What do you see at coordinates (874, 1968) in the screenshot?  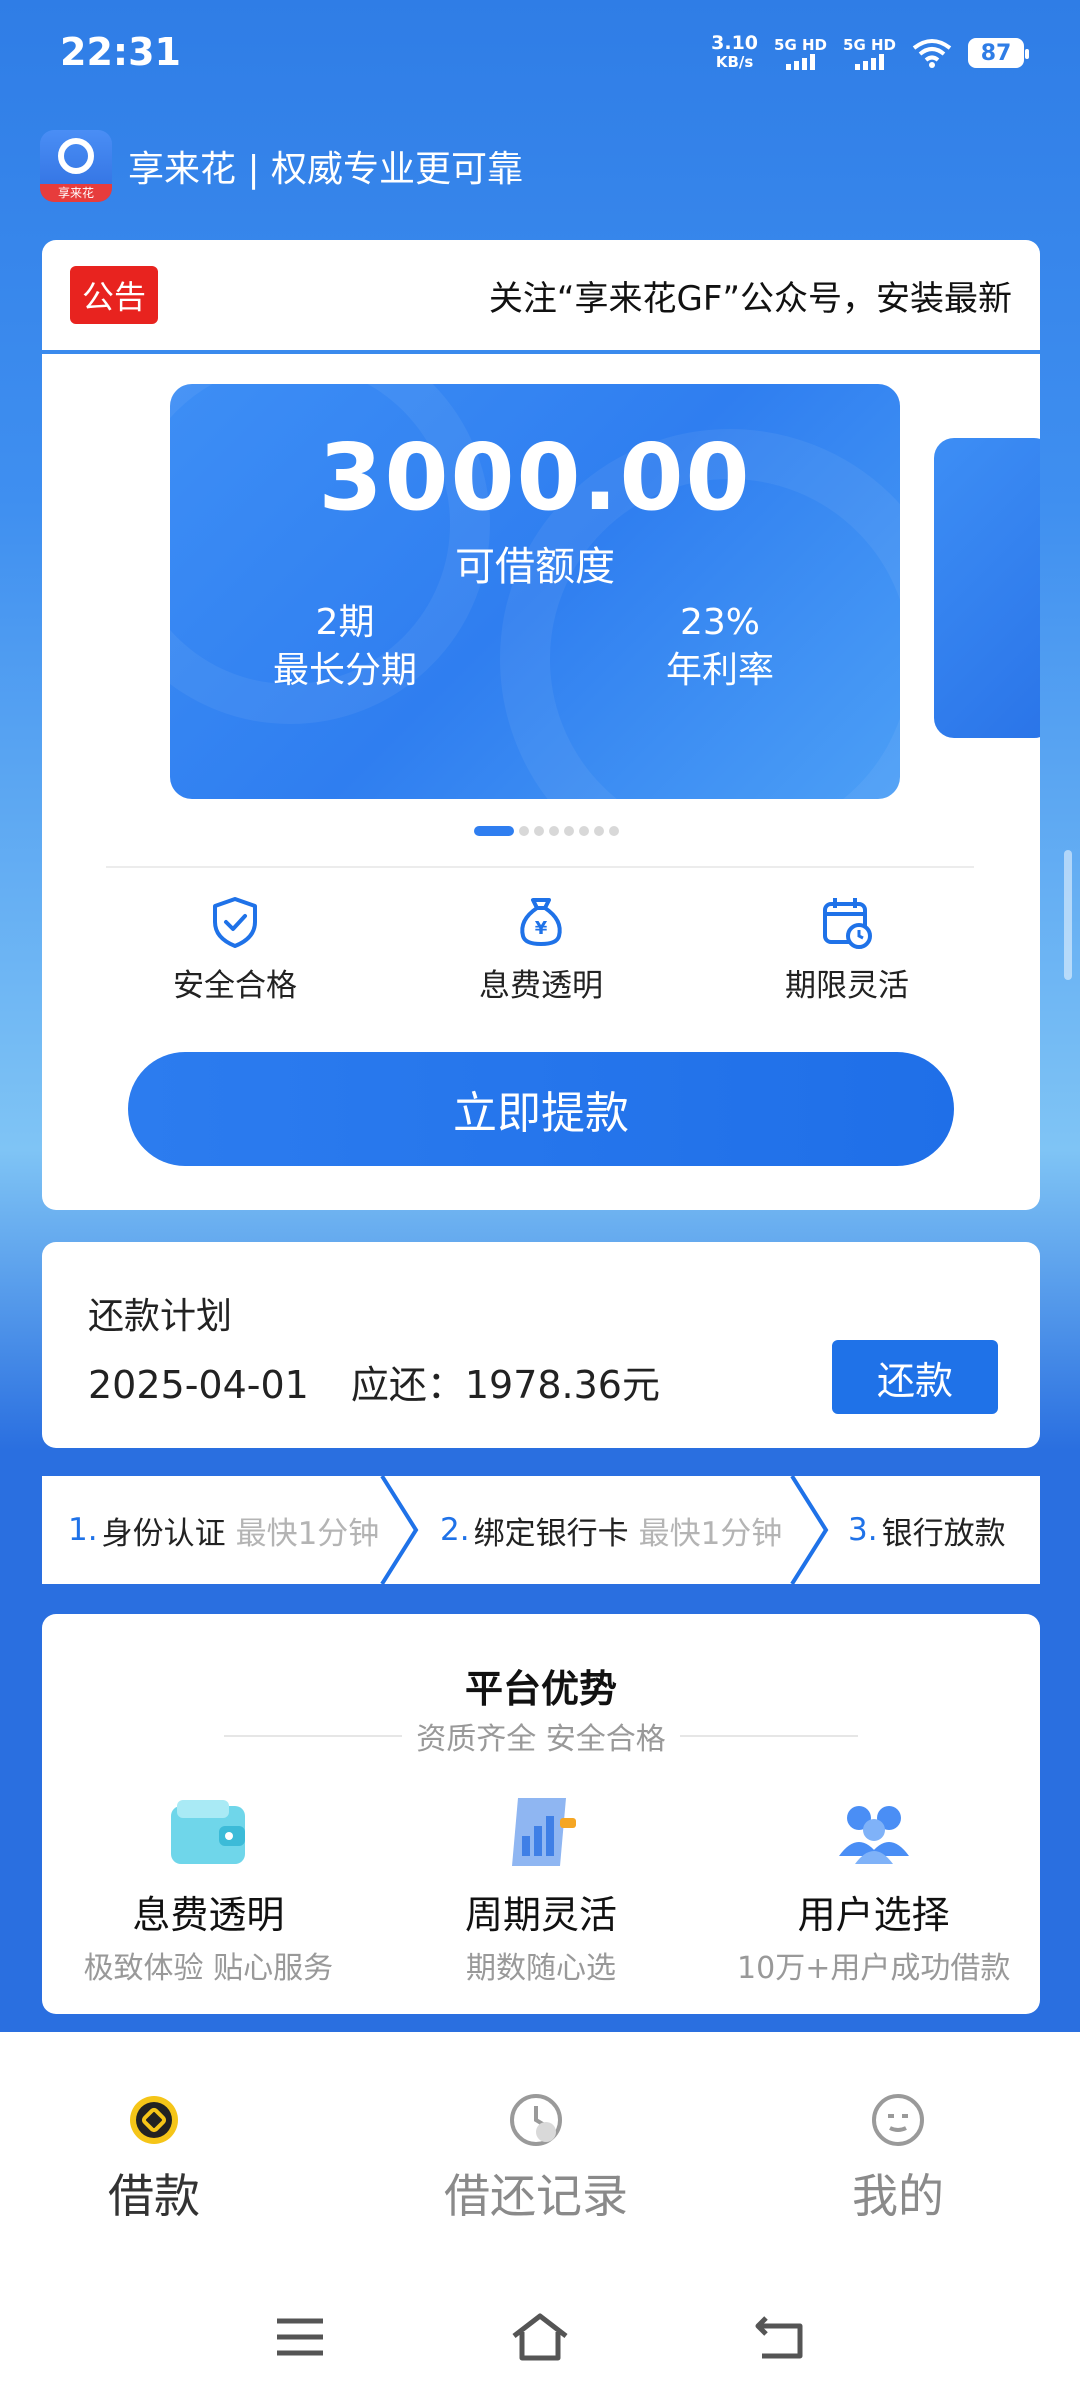 I see `advantage-desc: 10万+用户成功借款` at bounding box center [874, 1968].